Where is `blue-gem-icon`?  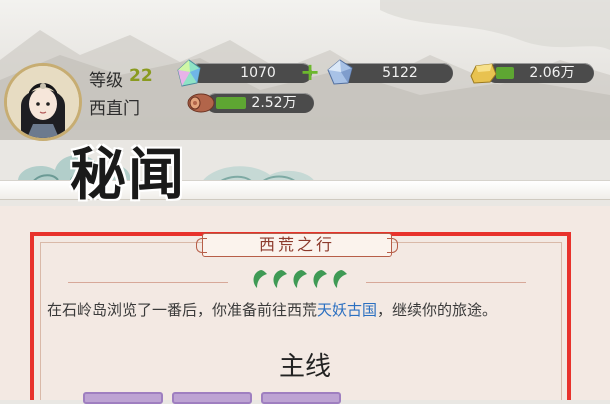 blue-gem-icon is located at coordinates (340, 72).